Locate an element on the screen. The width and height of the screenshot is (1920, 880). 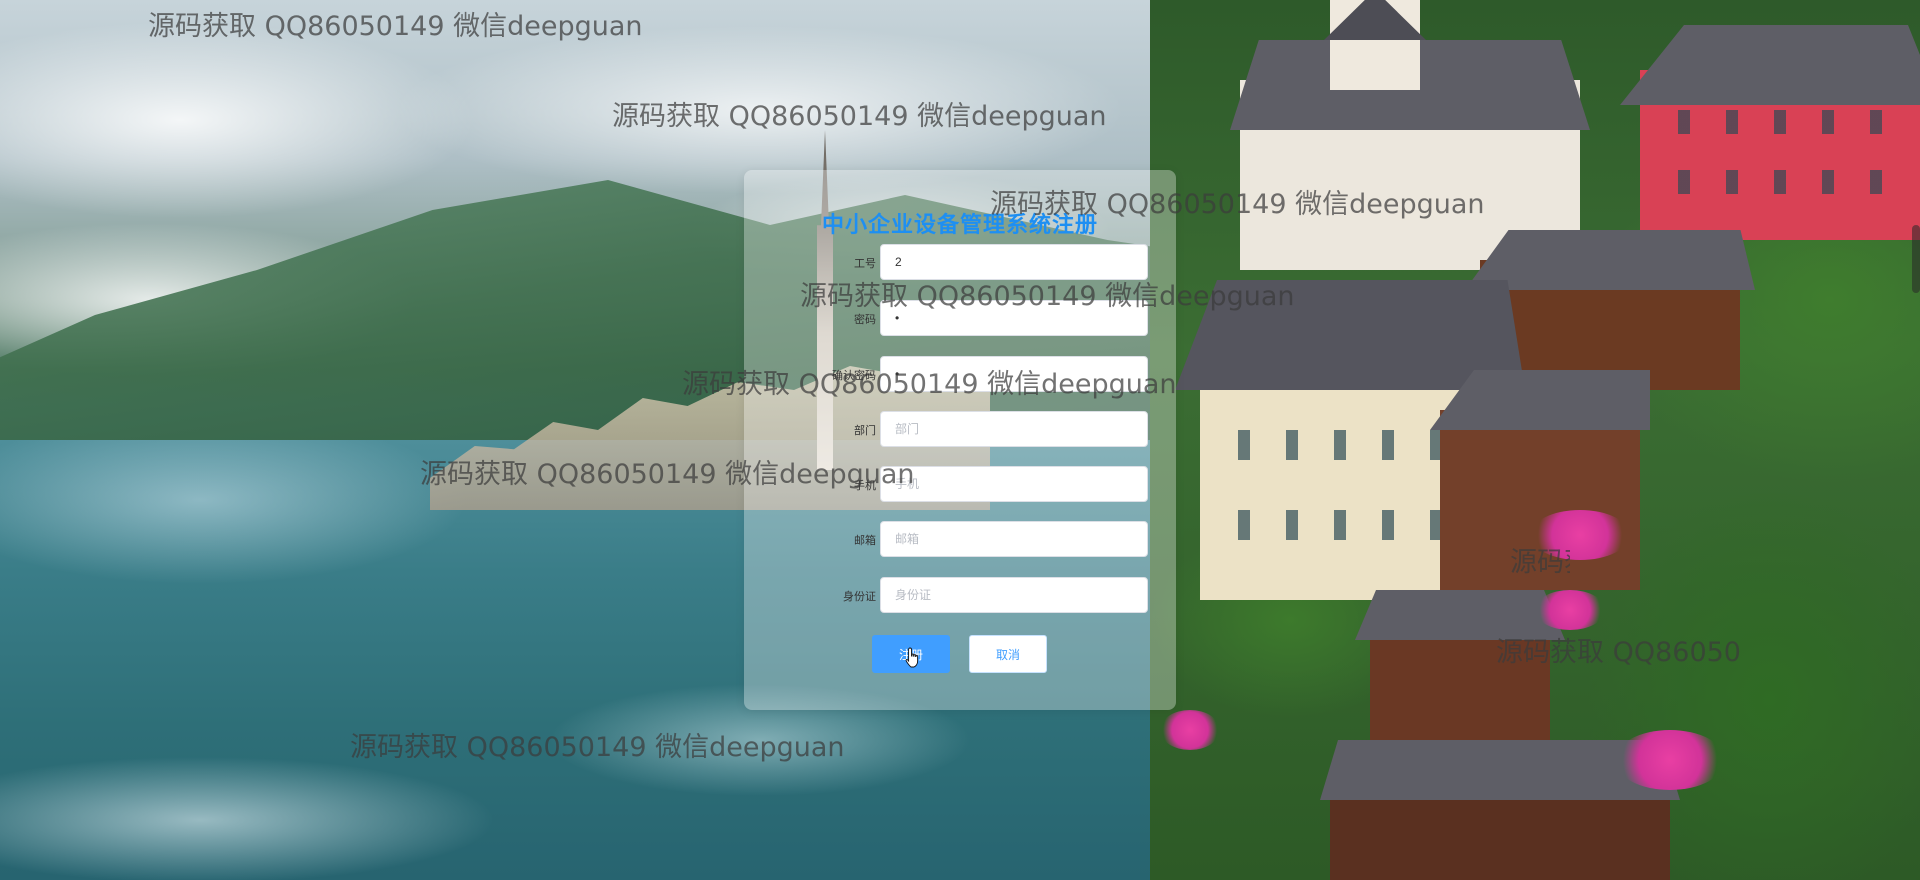
employee-id-row: 工号 is located at coordinates (960, 263).